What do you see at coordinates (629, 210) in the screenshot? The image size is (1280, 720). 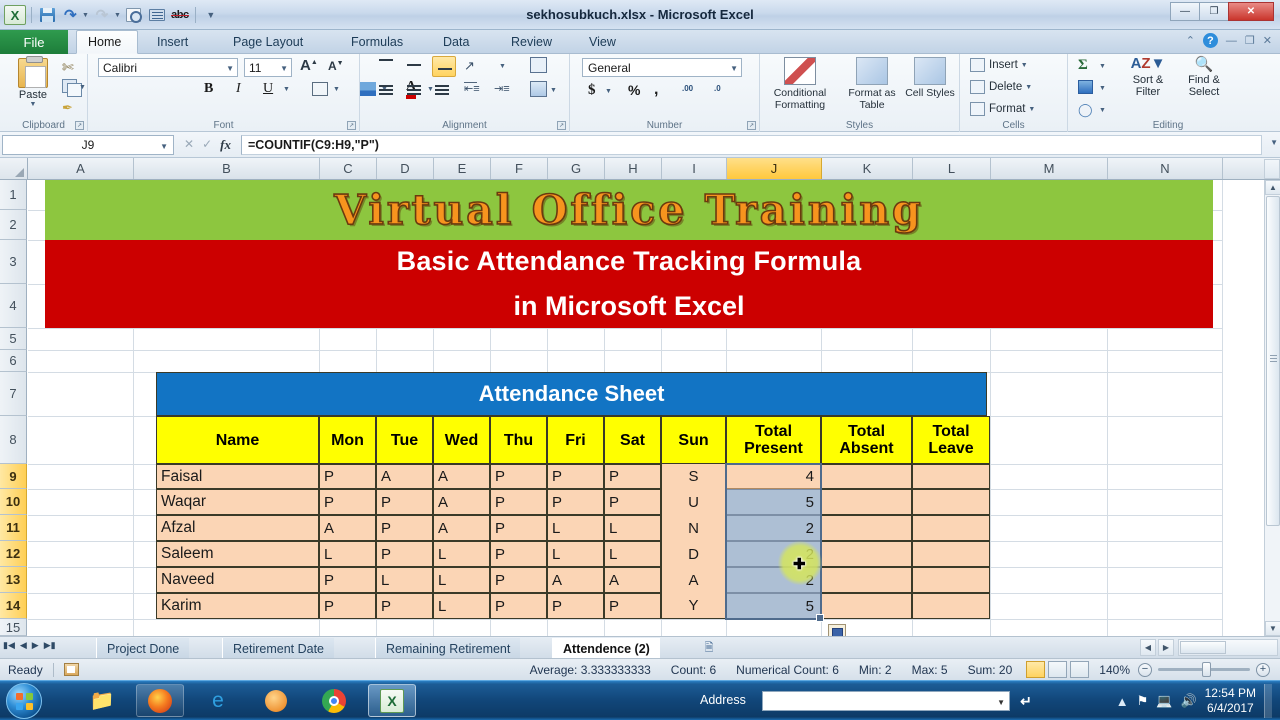 I see `banner-virtual-office-training: Virtual Office Training` at bounding box center [629, 210].